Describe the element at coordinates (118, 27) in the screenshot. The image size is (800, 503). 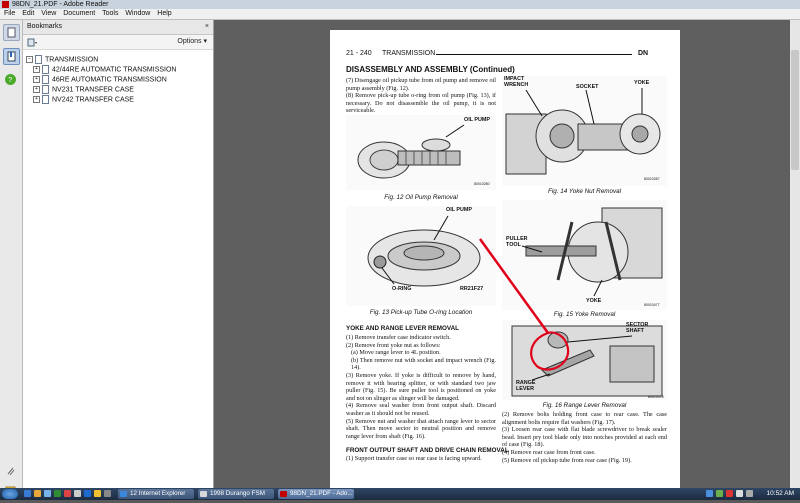
I see `bookmarks-header: Bookmarks ×` at that location.